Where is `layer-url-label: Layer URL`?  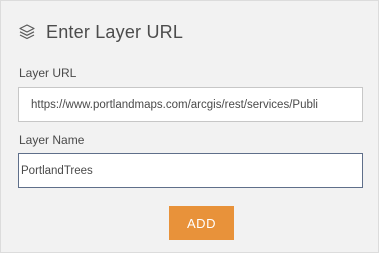
layer-url-label: Layer URL is located at coordinates (48, 73).